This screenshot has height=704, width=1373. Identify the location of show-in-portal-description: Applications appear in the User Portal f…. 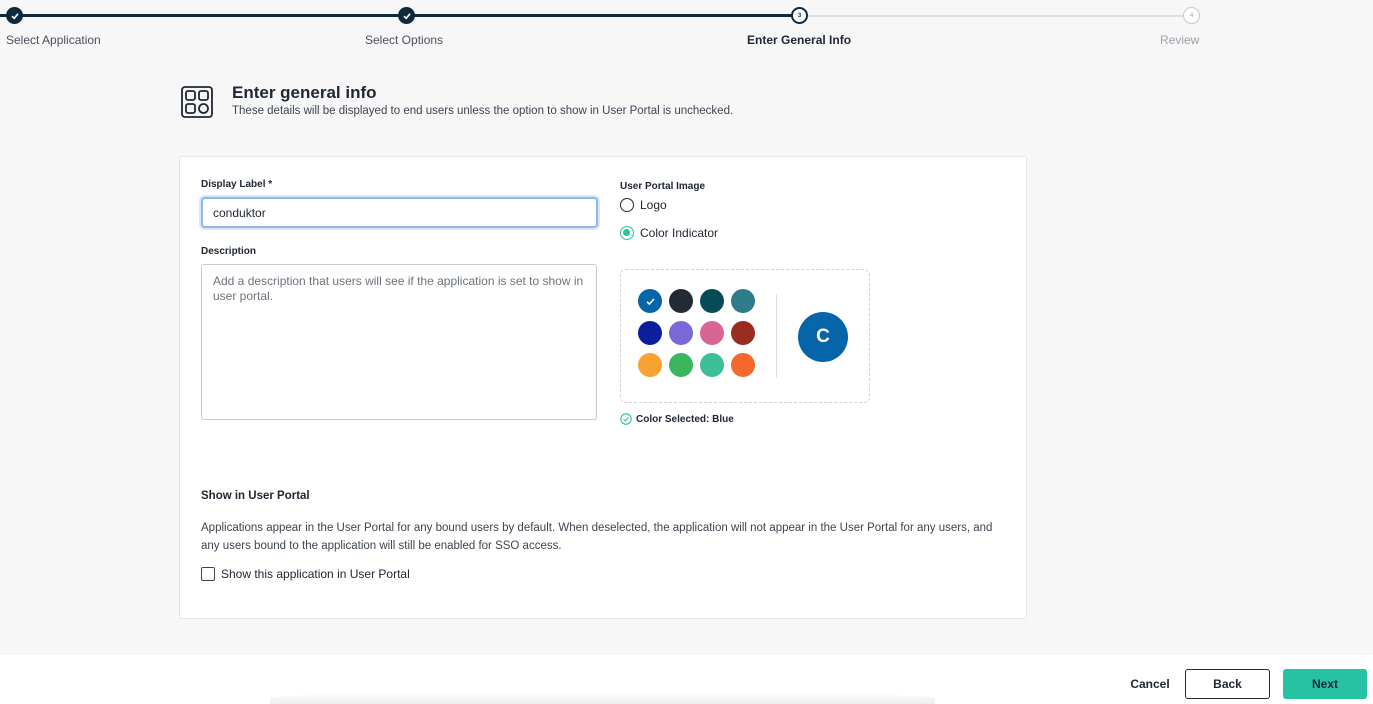
(597, 537).